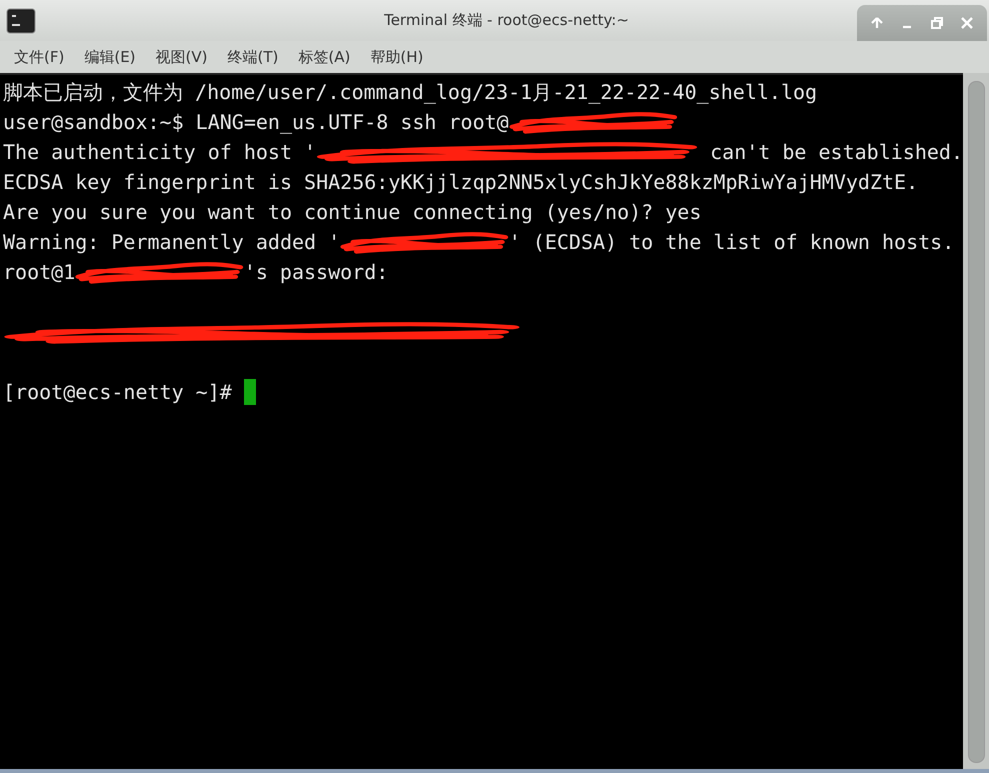  What do you see at coordinates (967, 23) in the screenshot?
I see `close-icon` at bounding box center [967, 23].